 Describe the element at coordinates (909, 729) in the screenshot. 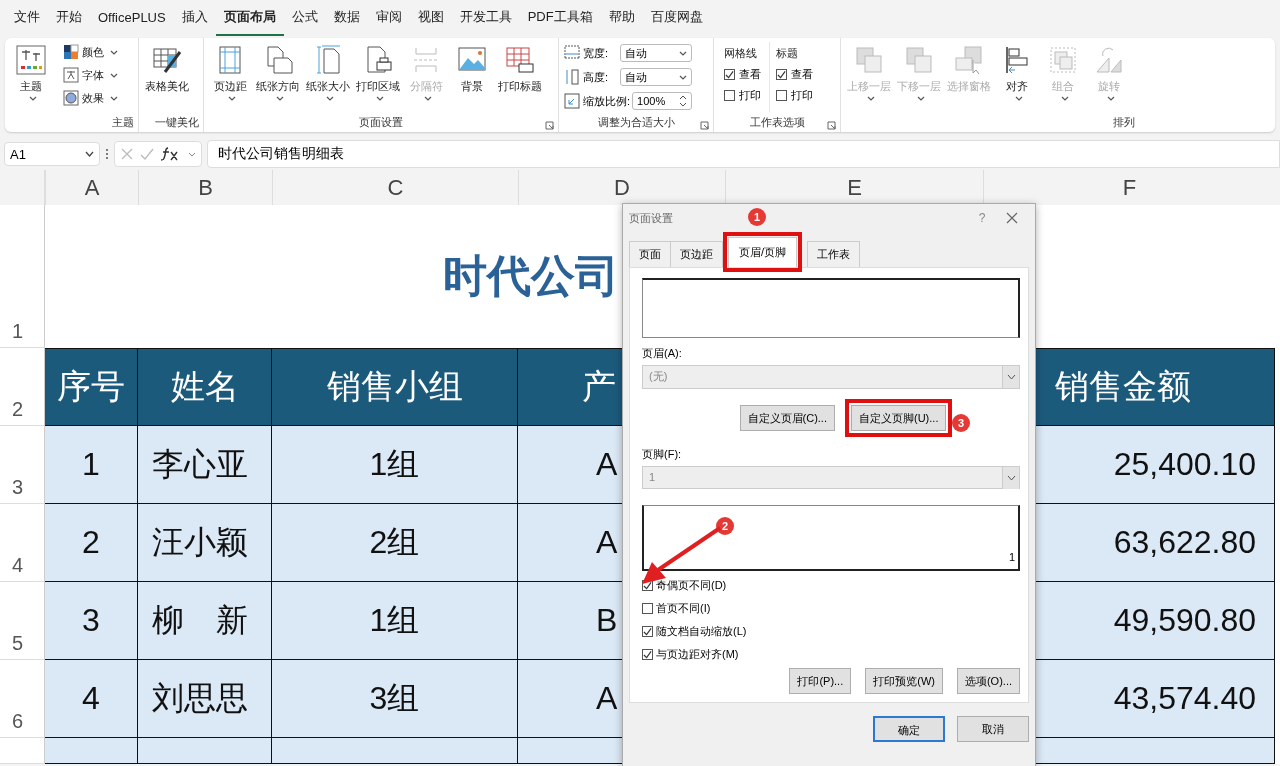

I see `ok-button: 确定` at that location.